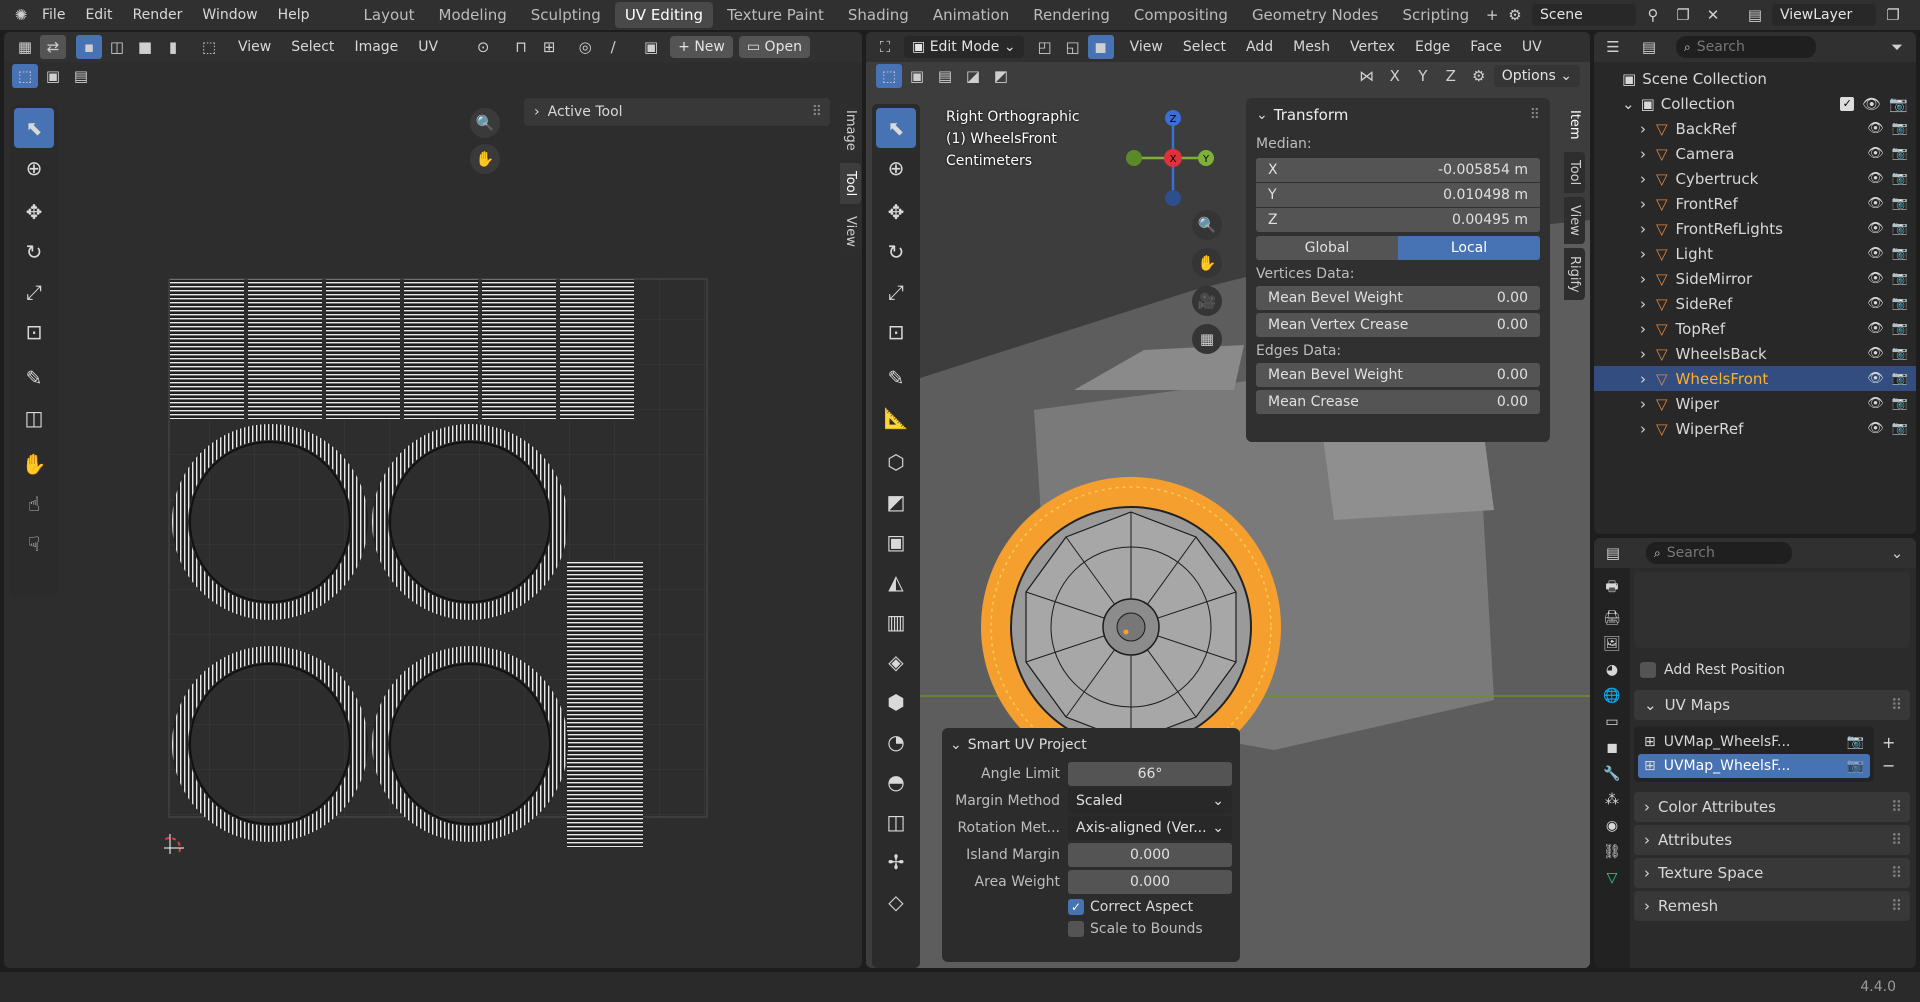 This screenshot has height=1002, width=1920. I want to click on pivot-icon: ⊙, so click(483, 47).